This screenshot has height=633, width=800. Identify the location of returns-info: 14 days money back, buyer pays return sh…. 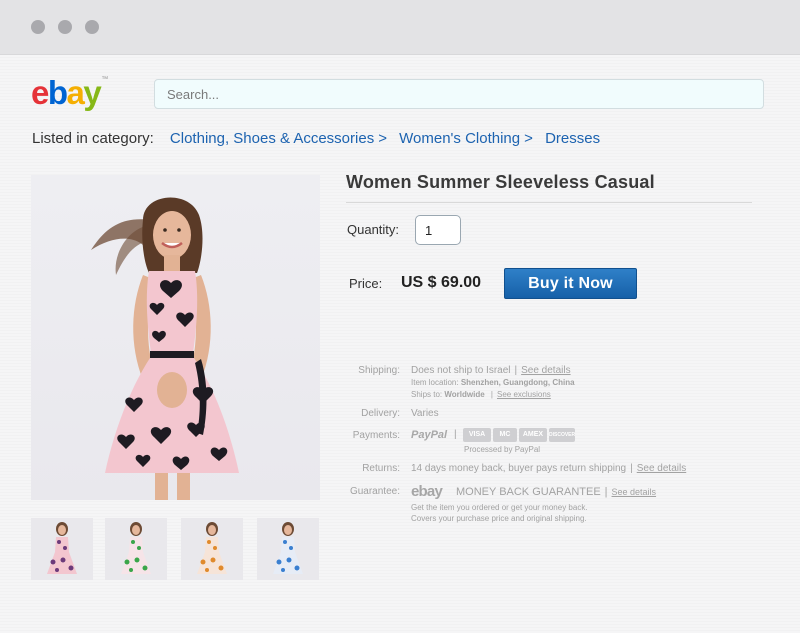
(549, 468).